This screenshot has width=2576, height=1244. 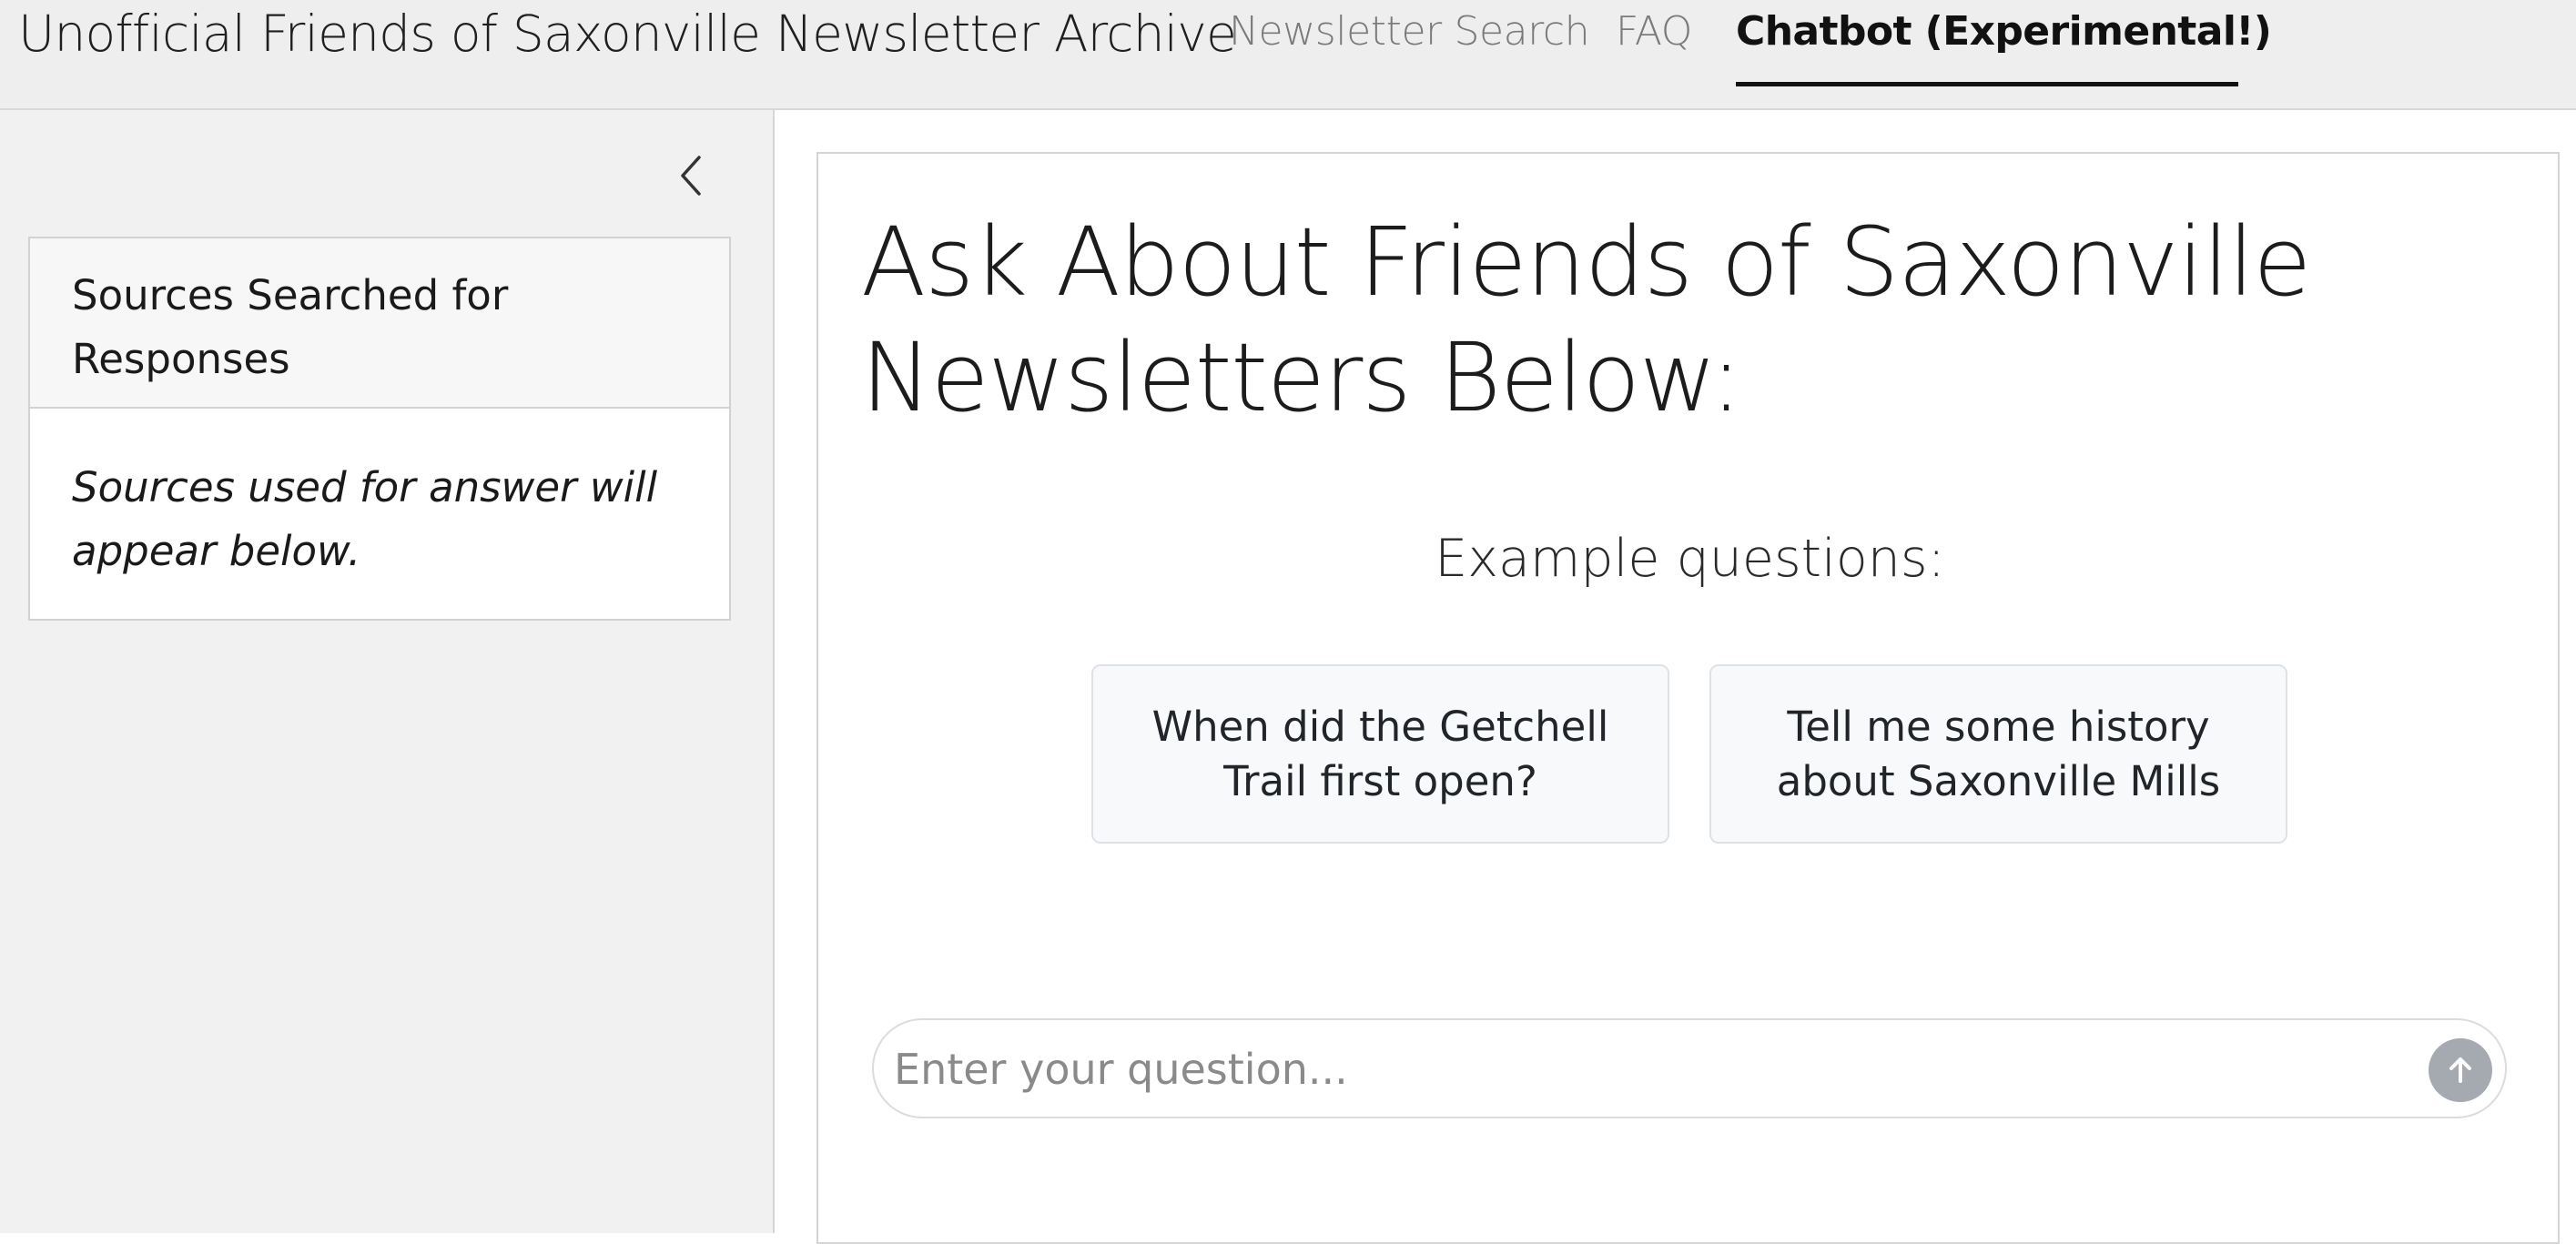 I want to click on example-questions-heading: Example questions:, so click(x=1690, y=559).